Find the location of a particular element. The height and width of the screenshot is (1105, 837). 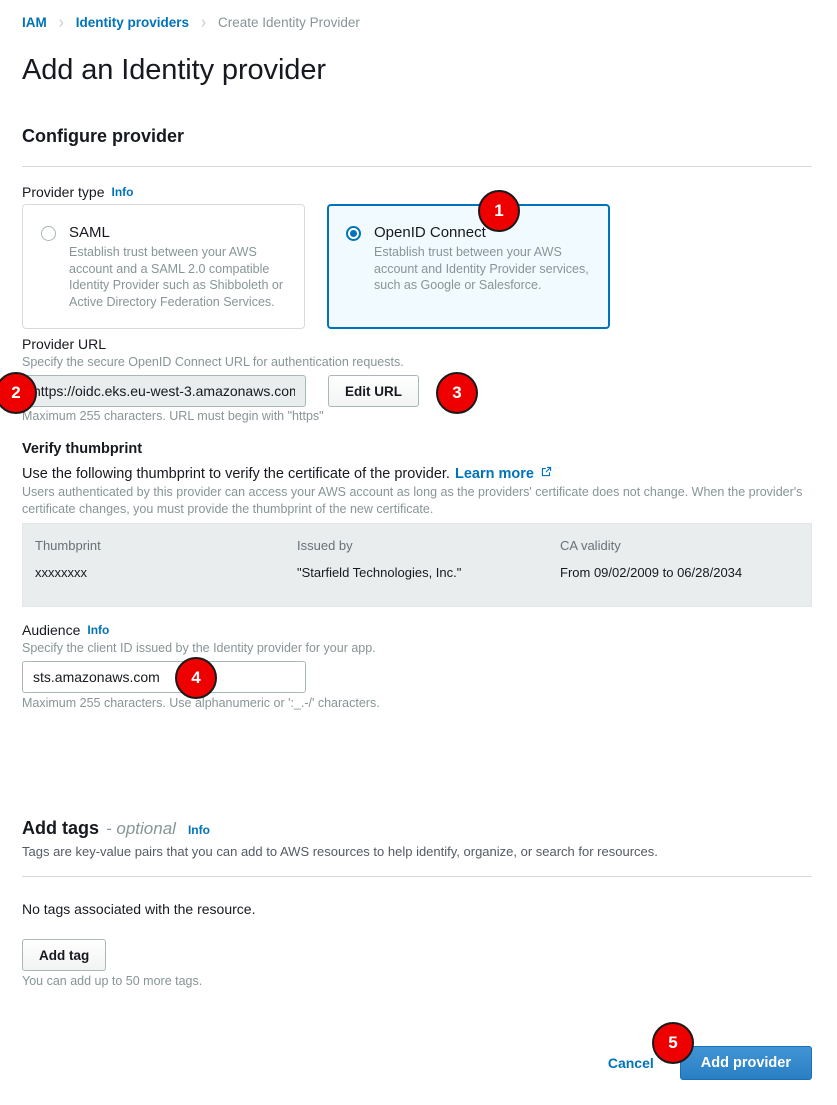

provider-url-row: Edit URL is located at coordinates (220, 391).